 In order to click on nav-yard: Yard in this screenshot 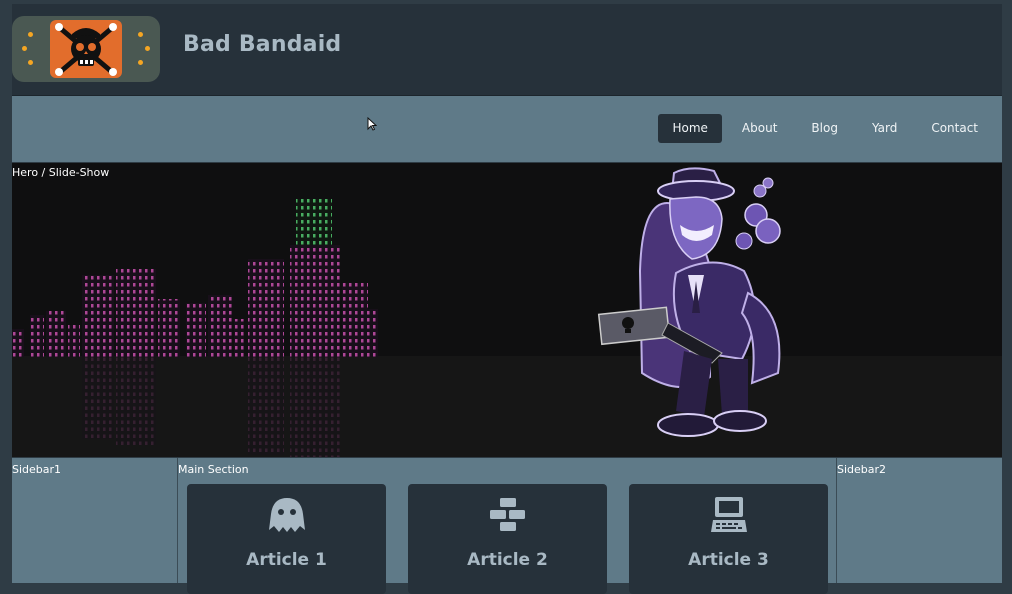, I will do `click(884, 128)`.